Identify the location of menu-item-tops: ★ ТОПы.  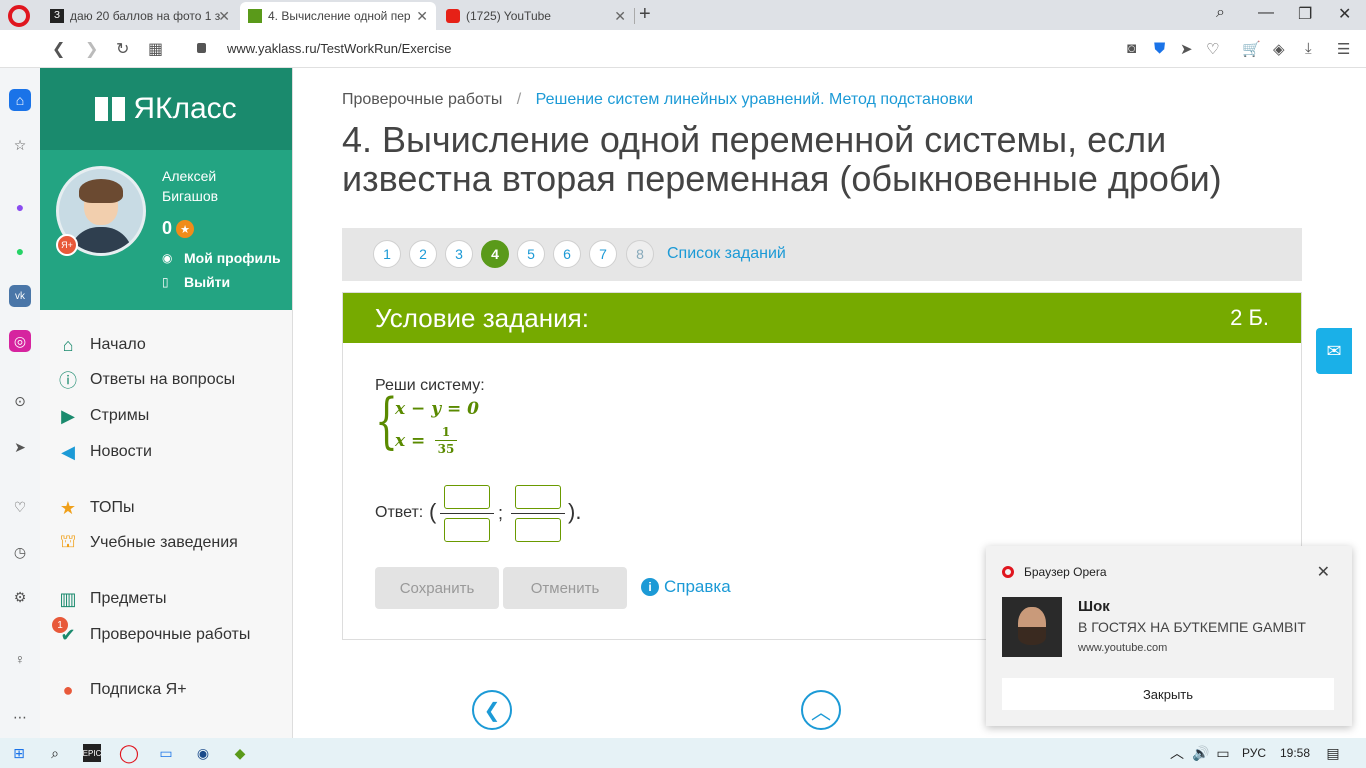
(95, 508).